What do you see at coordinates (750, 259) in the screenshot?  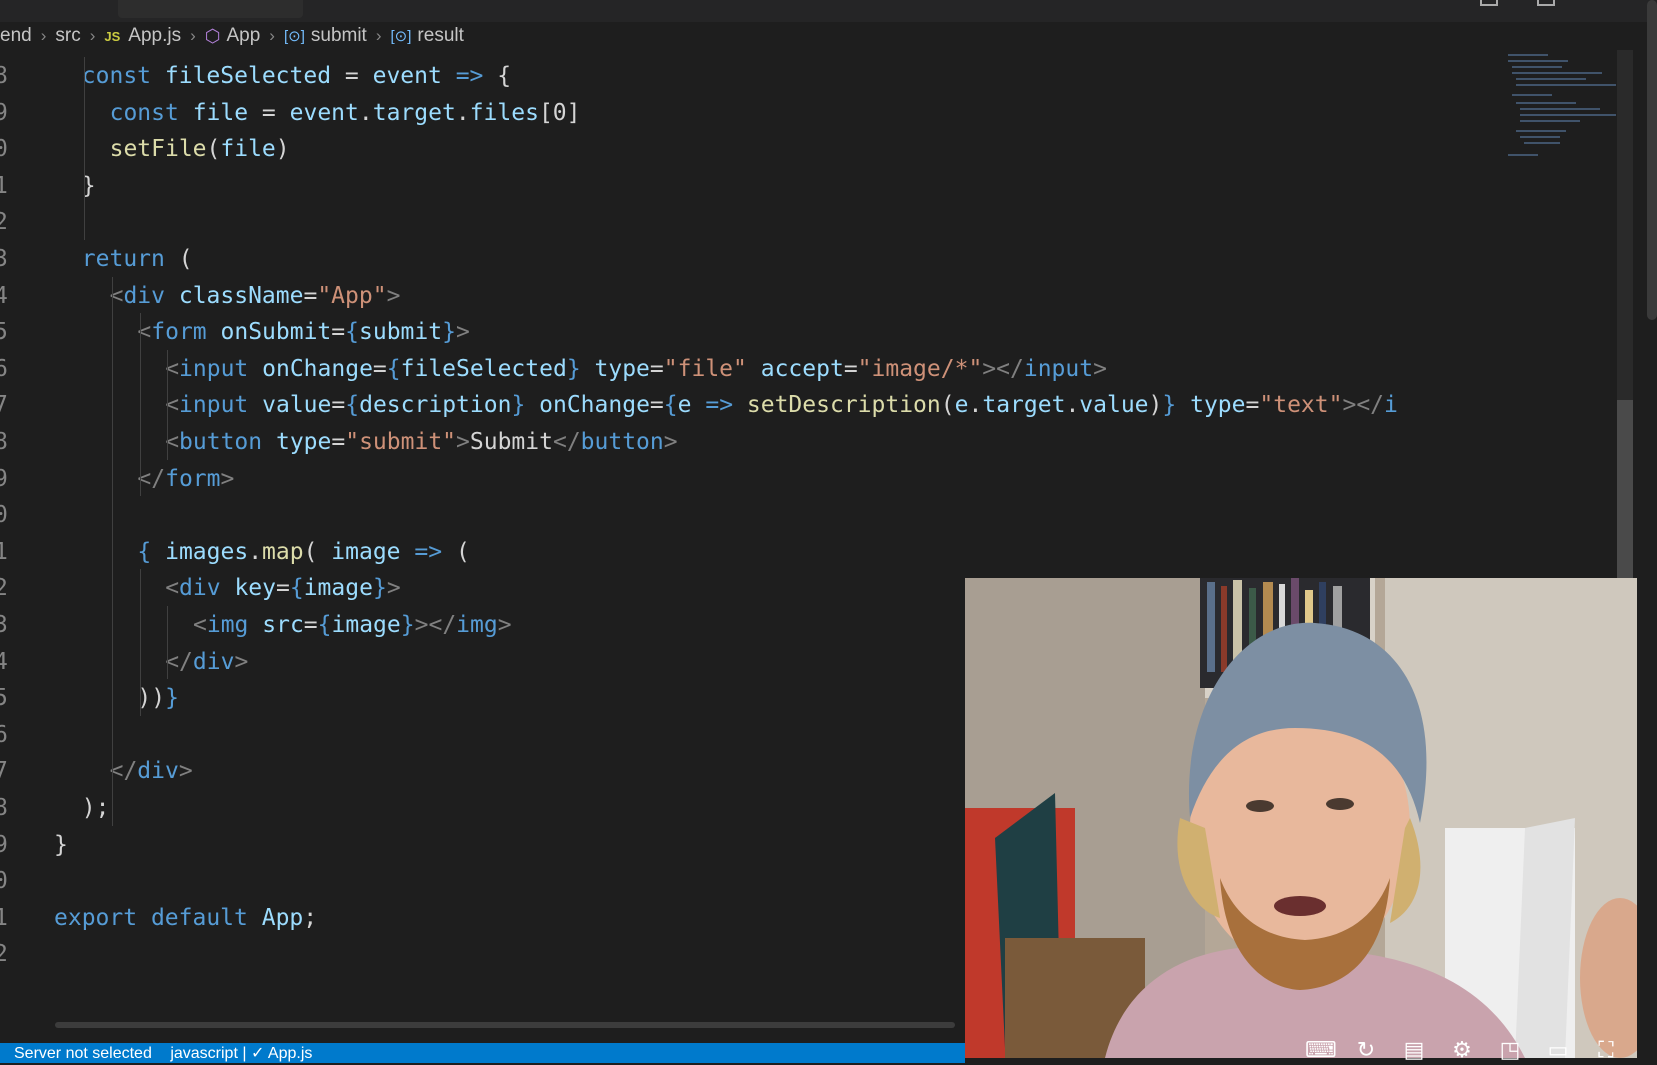 I see `code-line: 3 return (` at bounding box center [750, 259].